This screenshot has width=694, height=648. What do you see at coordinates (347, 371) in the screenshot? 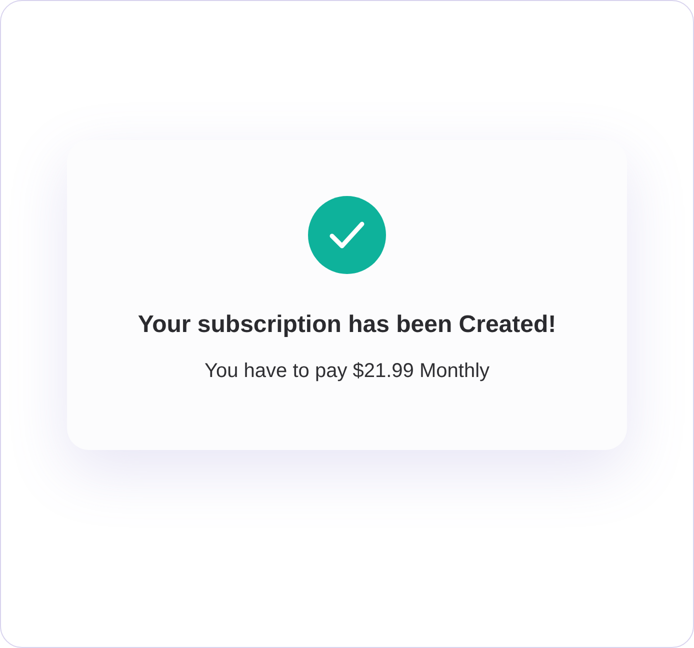
I see `payment-message: You have to pay $21.99 Monthly` at bounding box center [347, 371].